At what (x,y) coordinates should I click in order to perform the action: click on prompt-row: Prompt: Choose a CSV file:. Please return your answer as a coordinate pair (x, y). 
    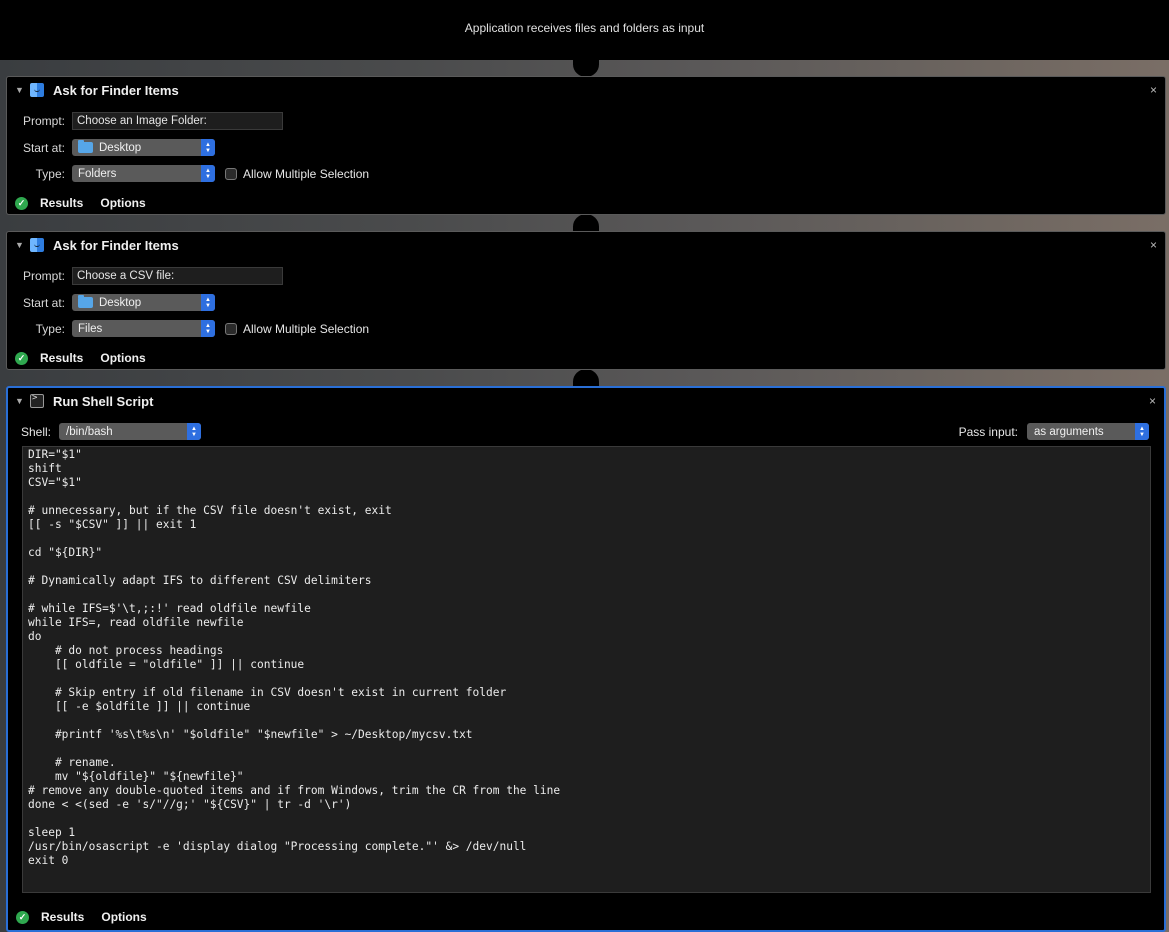
    Looking at the image, I should click on (145, 276).